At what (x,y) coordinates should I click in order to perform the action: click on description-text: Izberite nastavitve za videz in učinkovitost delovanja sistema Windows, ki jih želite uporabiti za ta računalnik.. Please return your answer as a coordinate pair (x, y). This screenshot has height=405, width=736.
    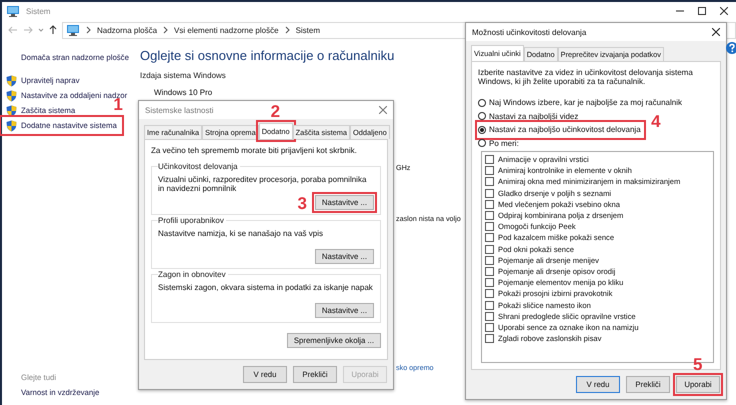
    Looking at the image, I should click on (586, 77).